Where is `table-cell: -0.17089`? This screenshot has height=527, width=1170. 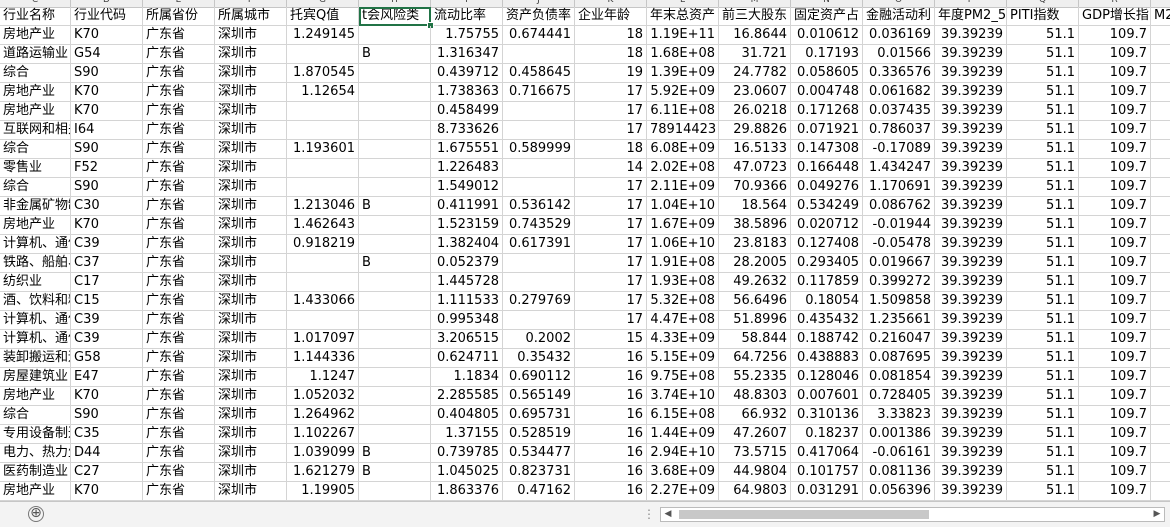 table-cell: -0.17089 is located at coordinates (899, 149).